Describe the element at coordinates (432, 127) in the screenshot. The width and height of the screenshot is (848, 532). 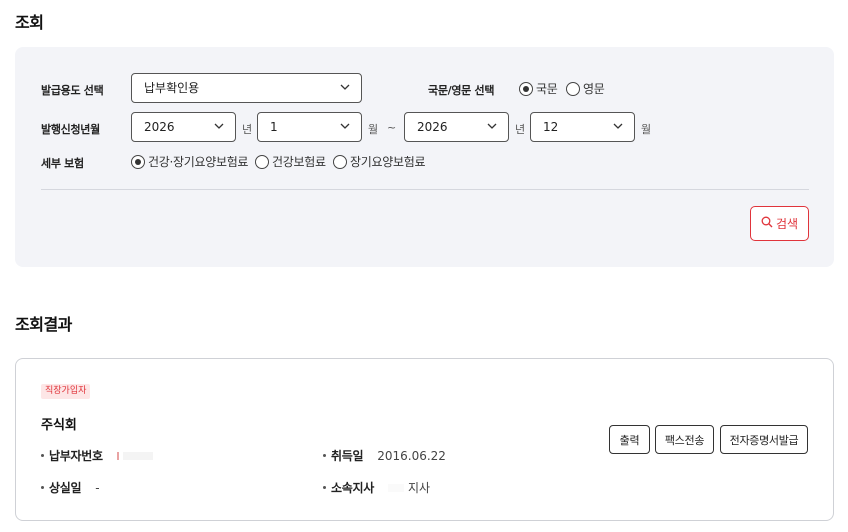
I see `to-year-value: 2026` at that location.